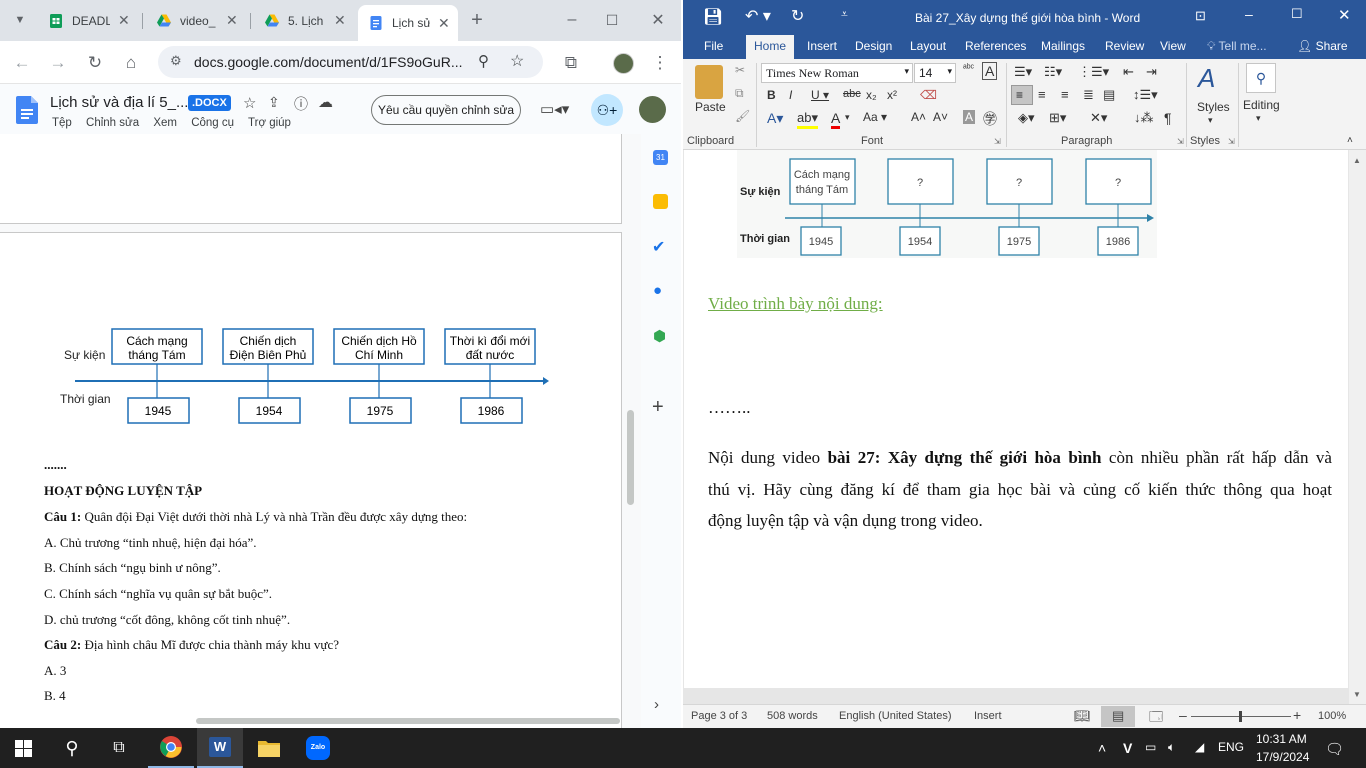 The image size is (1366, 768). Describe the element at coordinates (301, 104) in the screenshot. I see `info-icon: ⓘ` at that location.